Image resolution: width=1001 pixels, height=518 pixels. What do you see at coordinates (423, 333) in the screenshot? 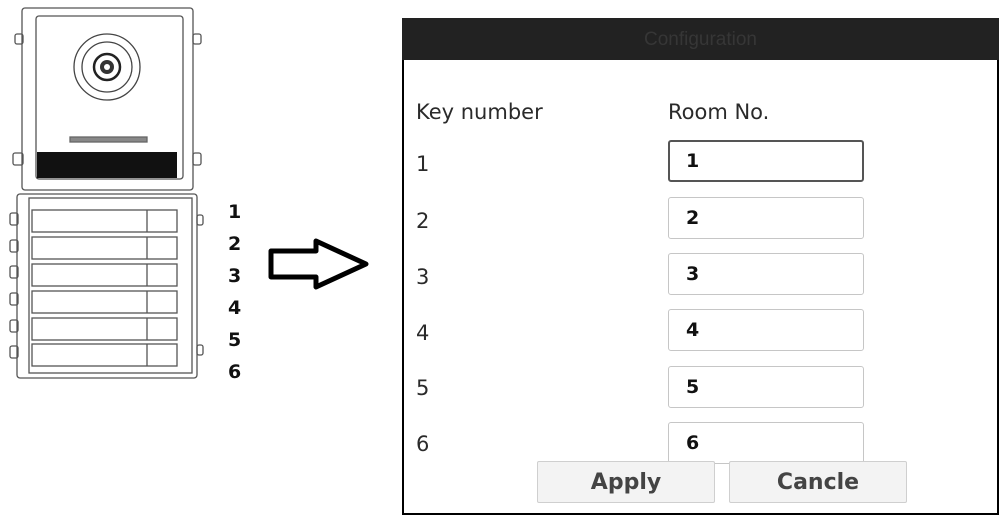
I see `key-number-4: 4` at bounding box center [423, 333].